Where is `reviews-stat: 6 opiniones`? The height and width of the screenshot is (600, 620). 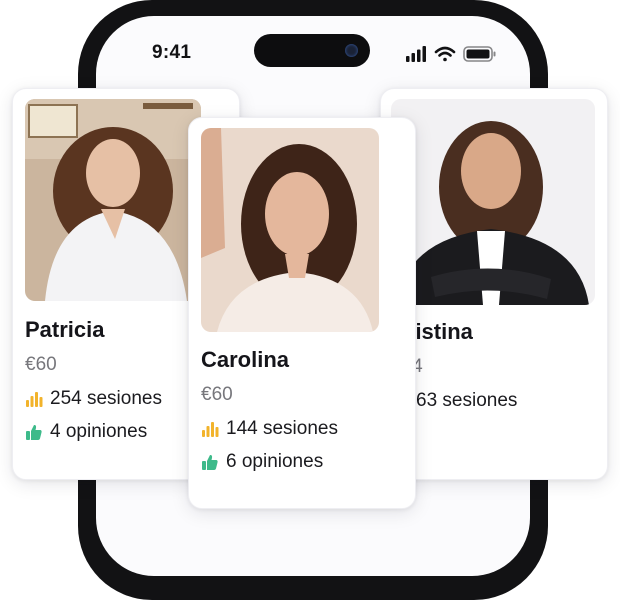 reviews-stat: 6 opiniones is located at coordinates (262, 462).